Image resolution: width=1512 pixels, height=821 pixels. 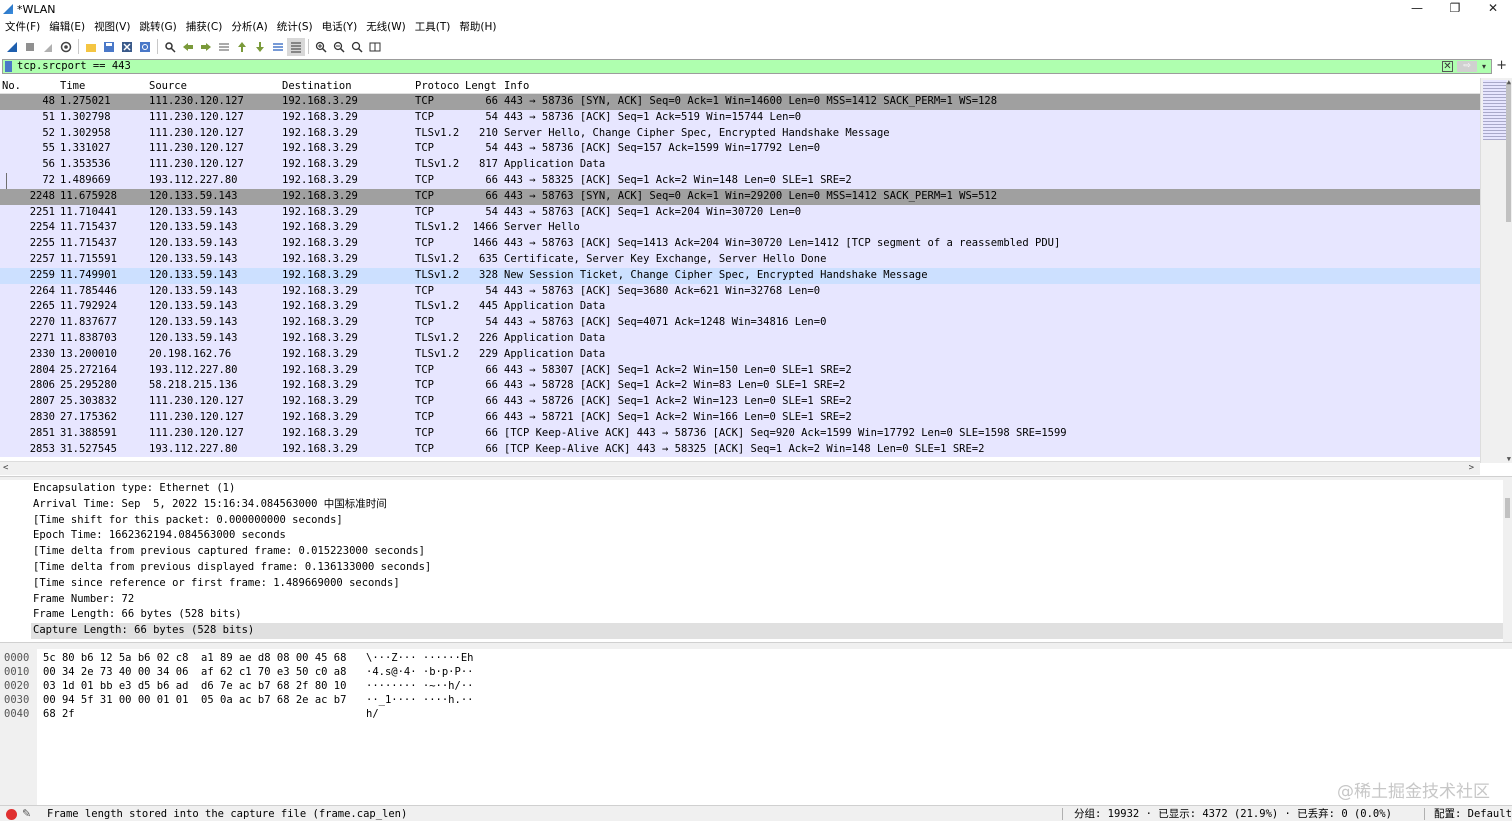 What do you see at coordinates (5, 468) in the screenshot?
I see `scroll-left-icon: <` at bounding box center [5, 468].